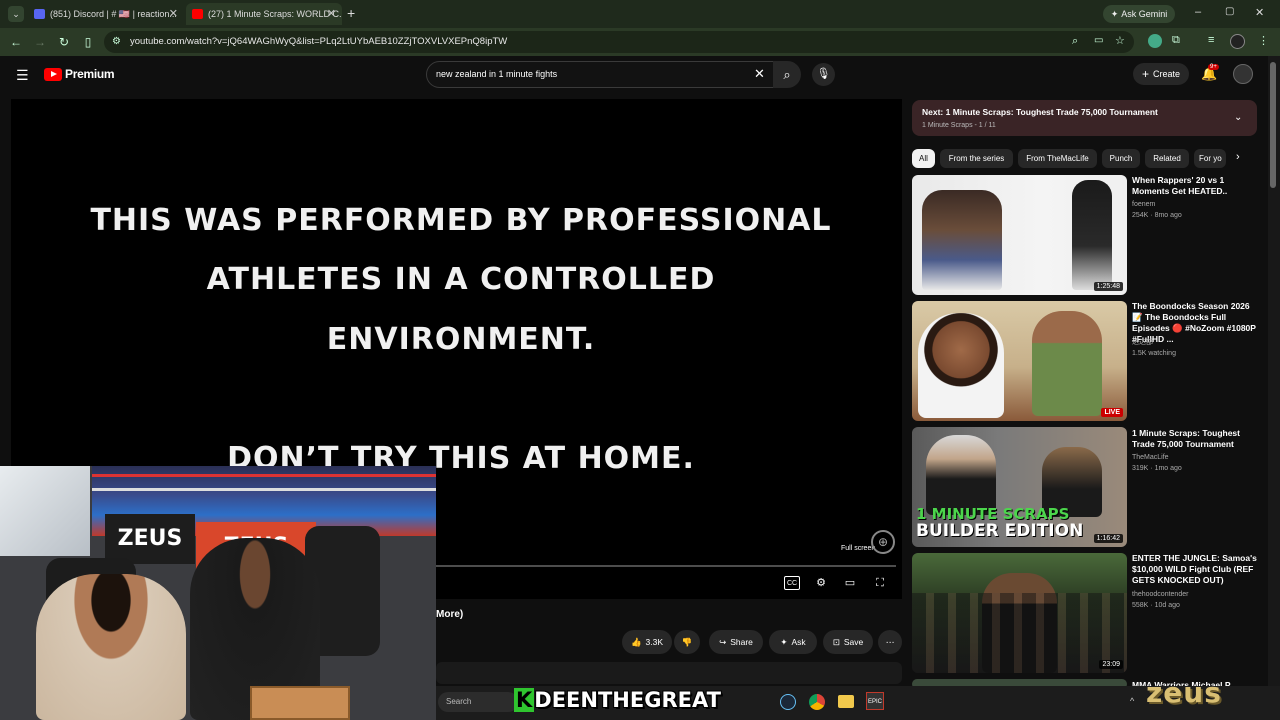 The image size is (1280, 720). I want to click on extensions-puzzle-icon: ⧉, so click(1176, 40).